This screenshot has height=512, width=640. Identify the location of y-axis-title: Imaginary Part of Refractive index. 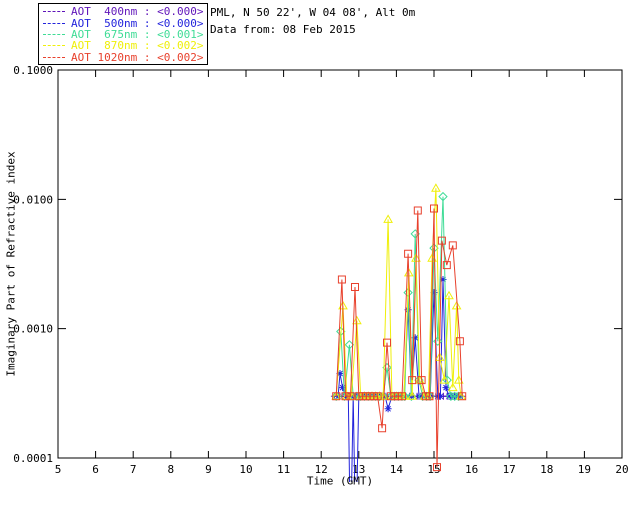
(11, 264).